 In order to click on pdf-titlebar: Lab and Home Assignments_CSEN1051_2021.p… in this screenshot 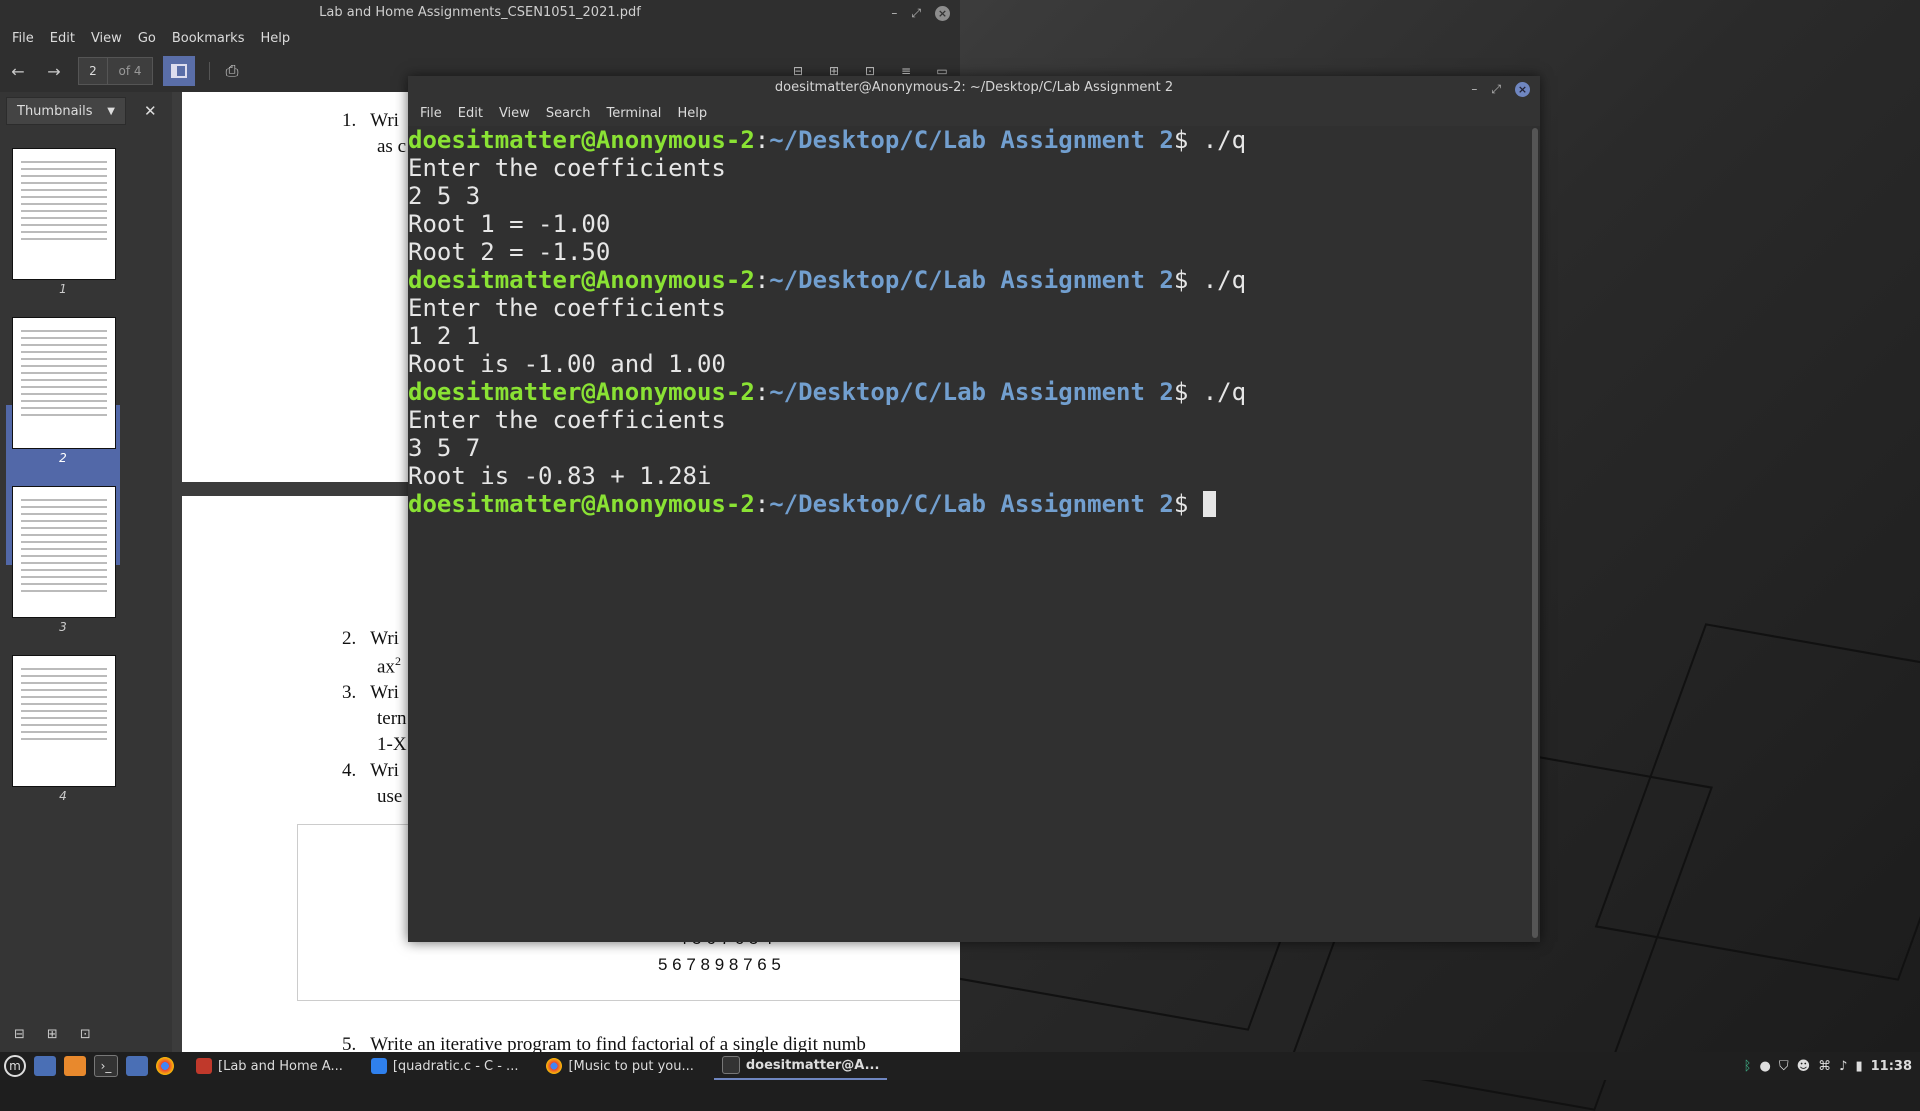, I will do `click(480, 13)`.